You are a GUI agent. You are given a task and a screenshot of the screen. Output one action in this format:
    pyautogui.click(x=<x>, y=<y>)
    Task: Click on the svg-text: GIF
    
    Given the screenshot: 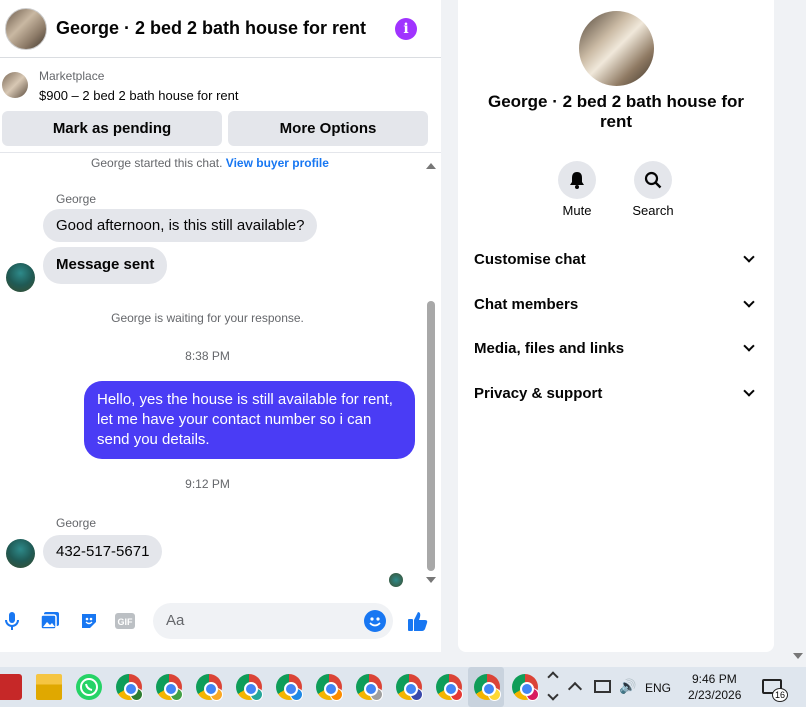 What is the action you would take?
    pyautogui.click(x=126, y=622)
    